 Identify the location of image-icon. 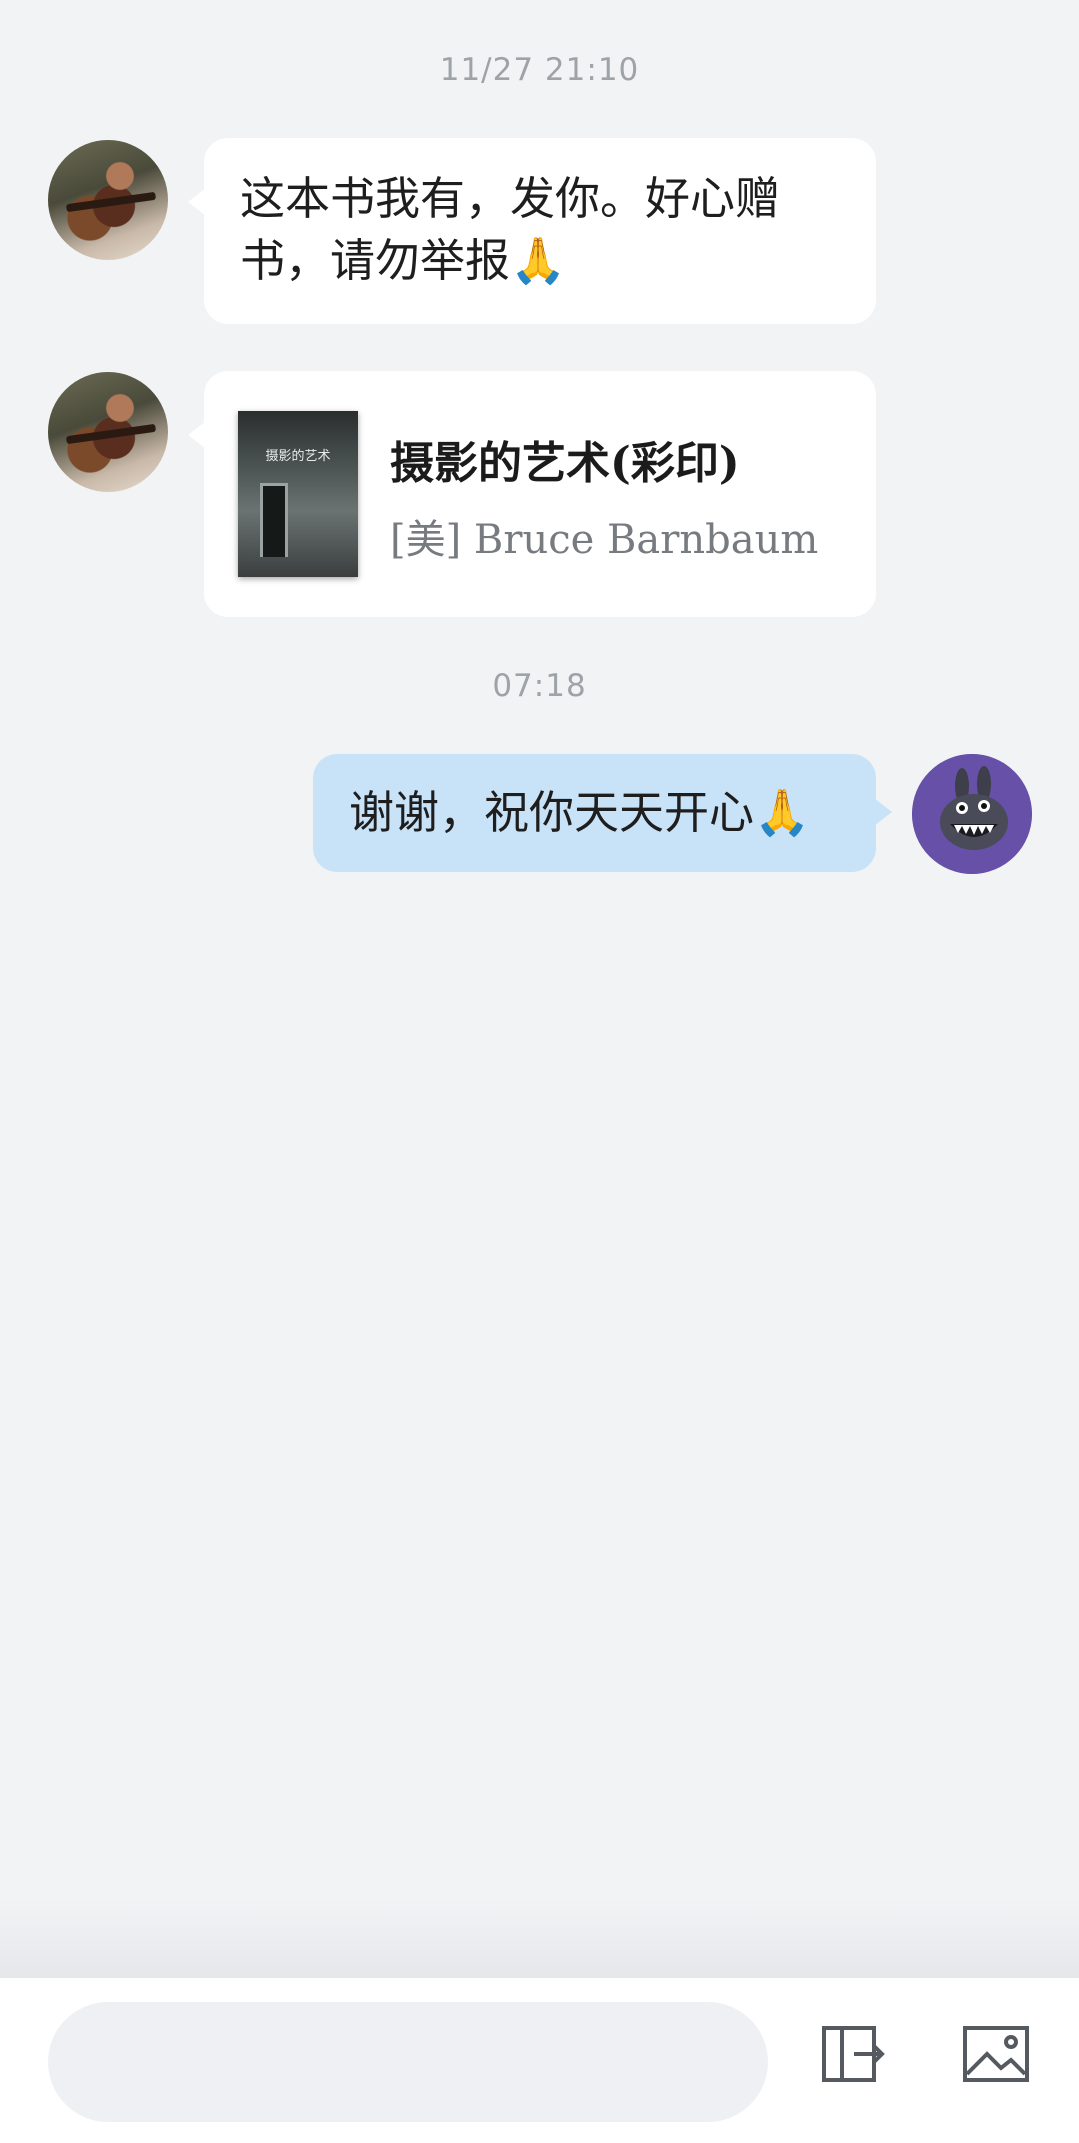
(996, 2054).